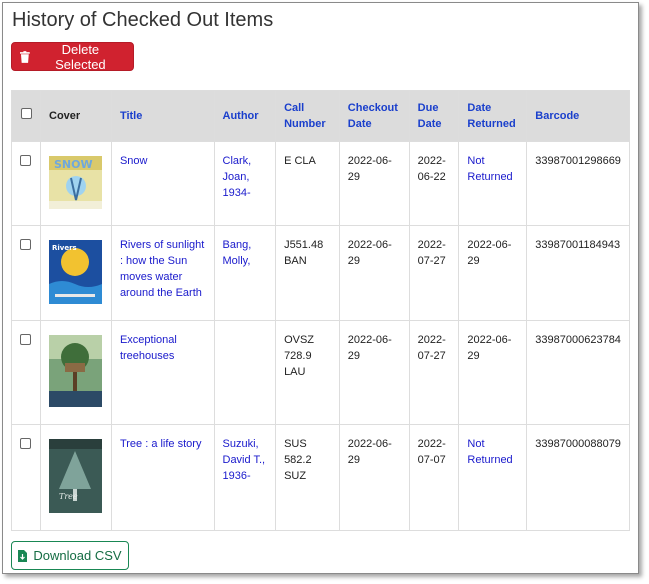 This screenshot has height=584, width=649. Describe the element at coordinates (434, 477) in the screenshot. I see `due-date-cell: 2022-07-07` at that location.